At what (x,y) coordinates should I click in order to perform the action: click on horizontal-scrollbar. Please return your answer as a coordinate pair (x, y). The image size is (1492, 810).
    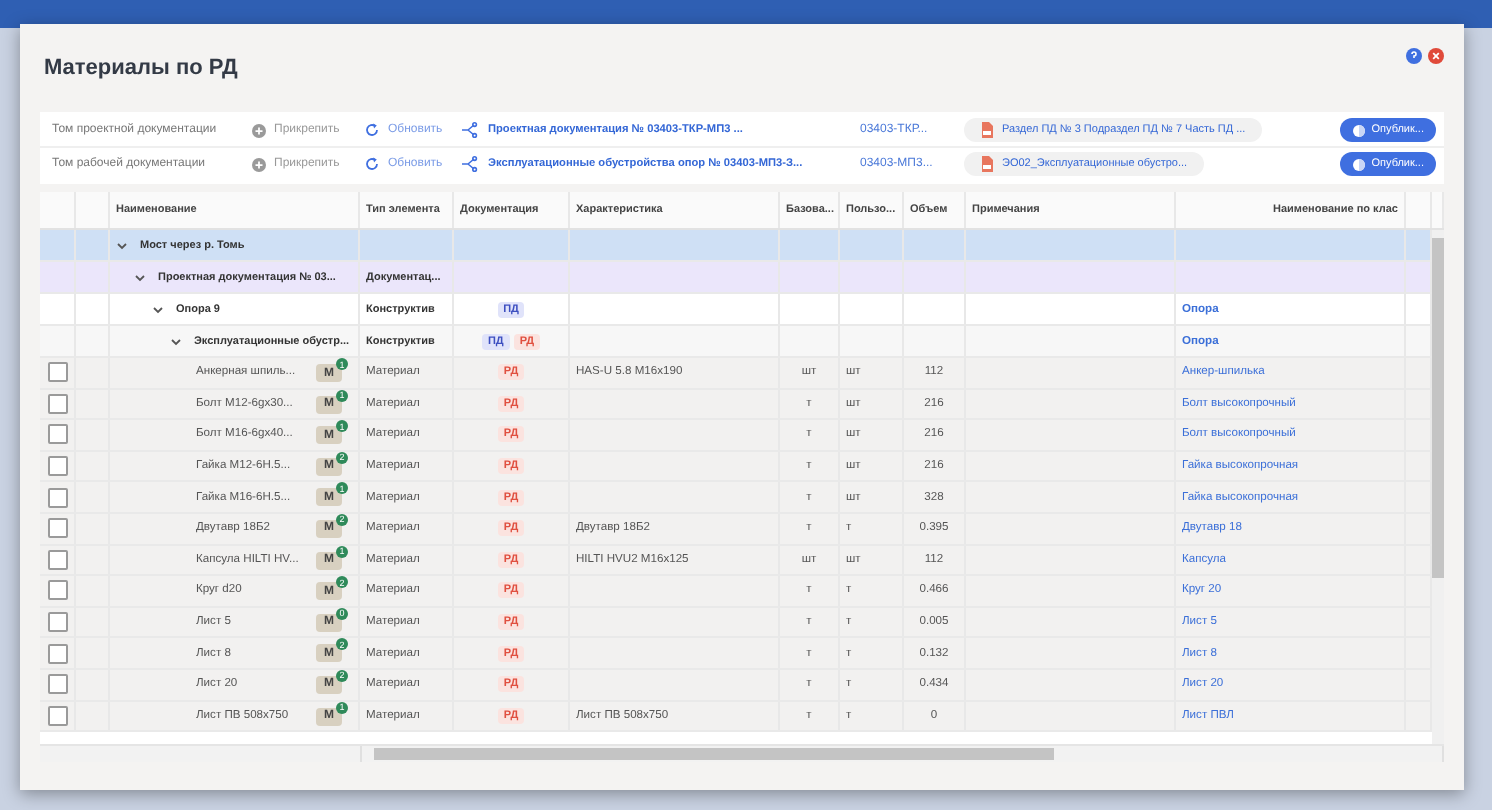
    Looking at the image, I should click on (903, 754).